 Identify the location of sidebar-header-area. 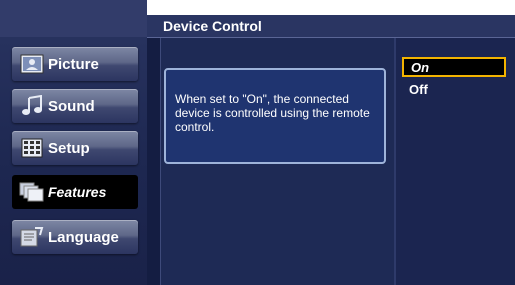
(73, 18).